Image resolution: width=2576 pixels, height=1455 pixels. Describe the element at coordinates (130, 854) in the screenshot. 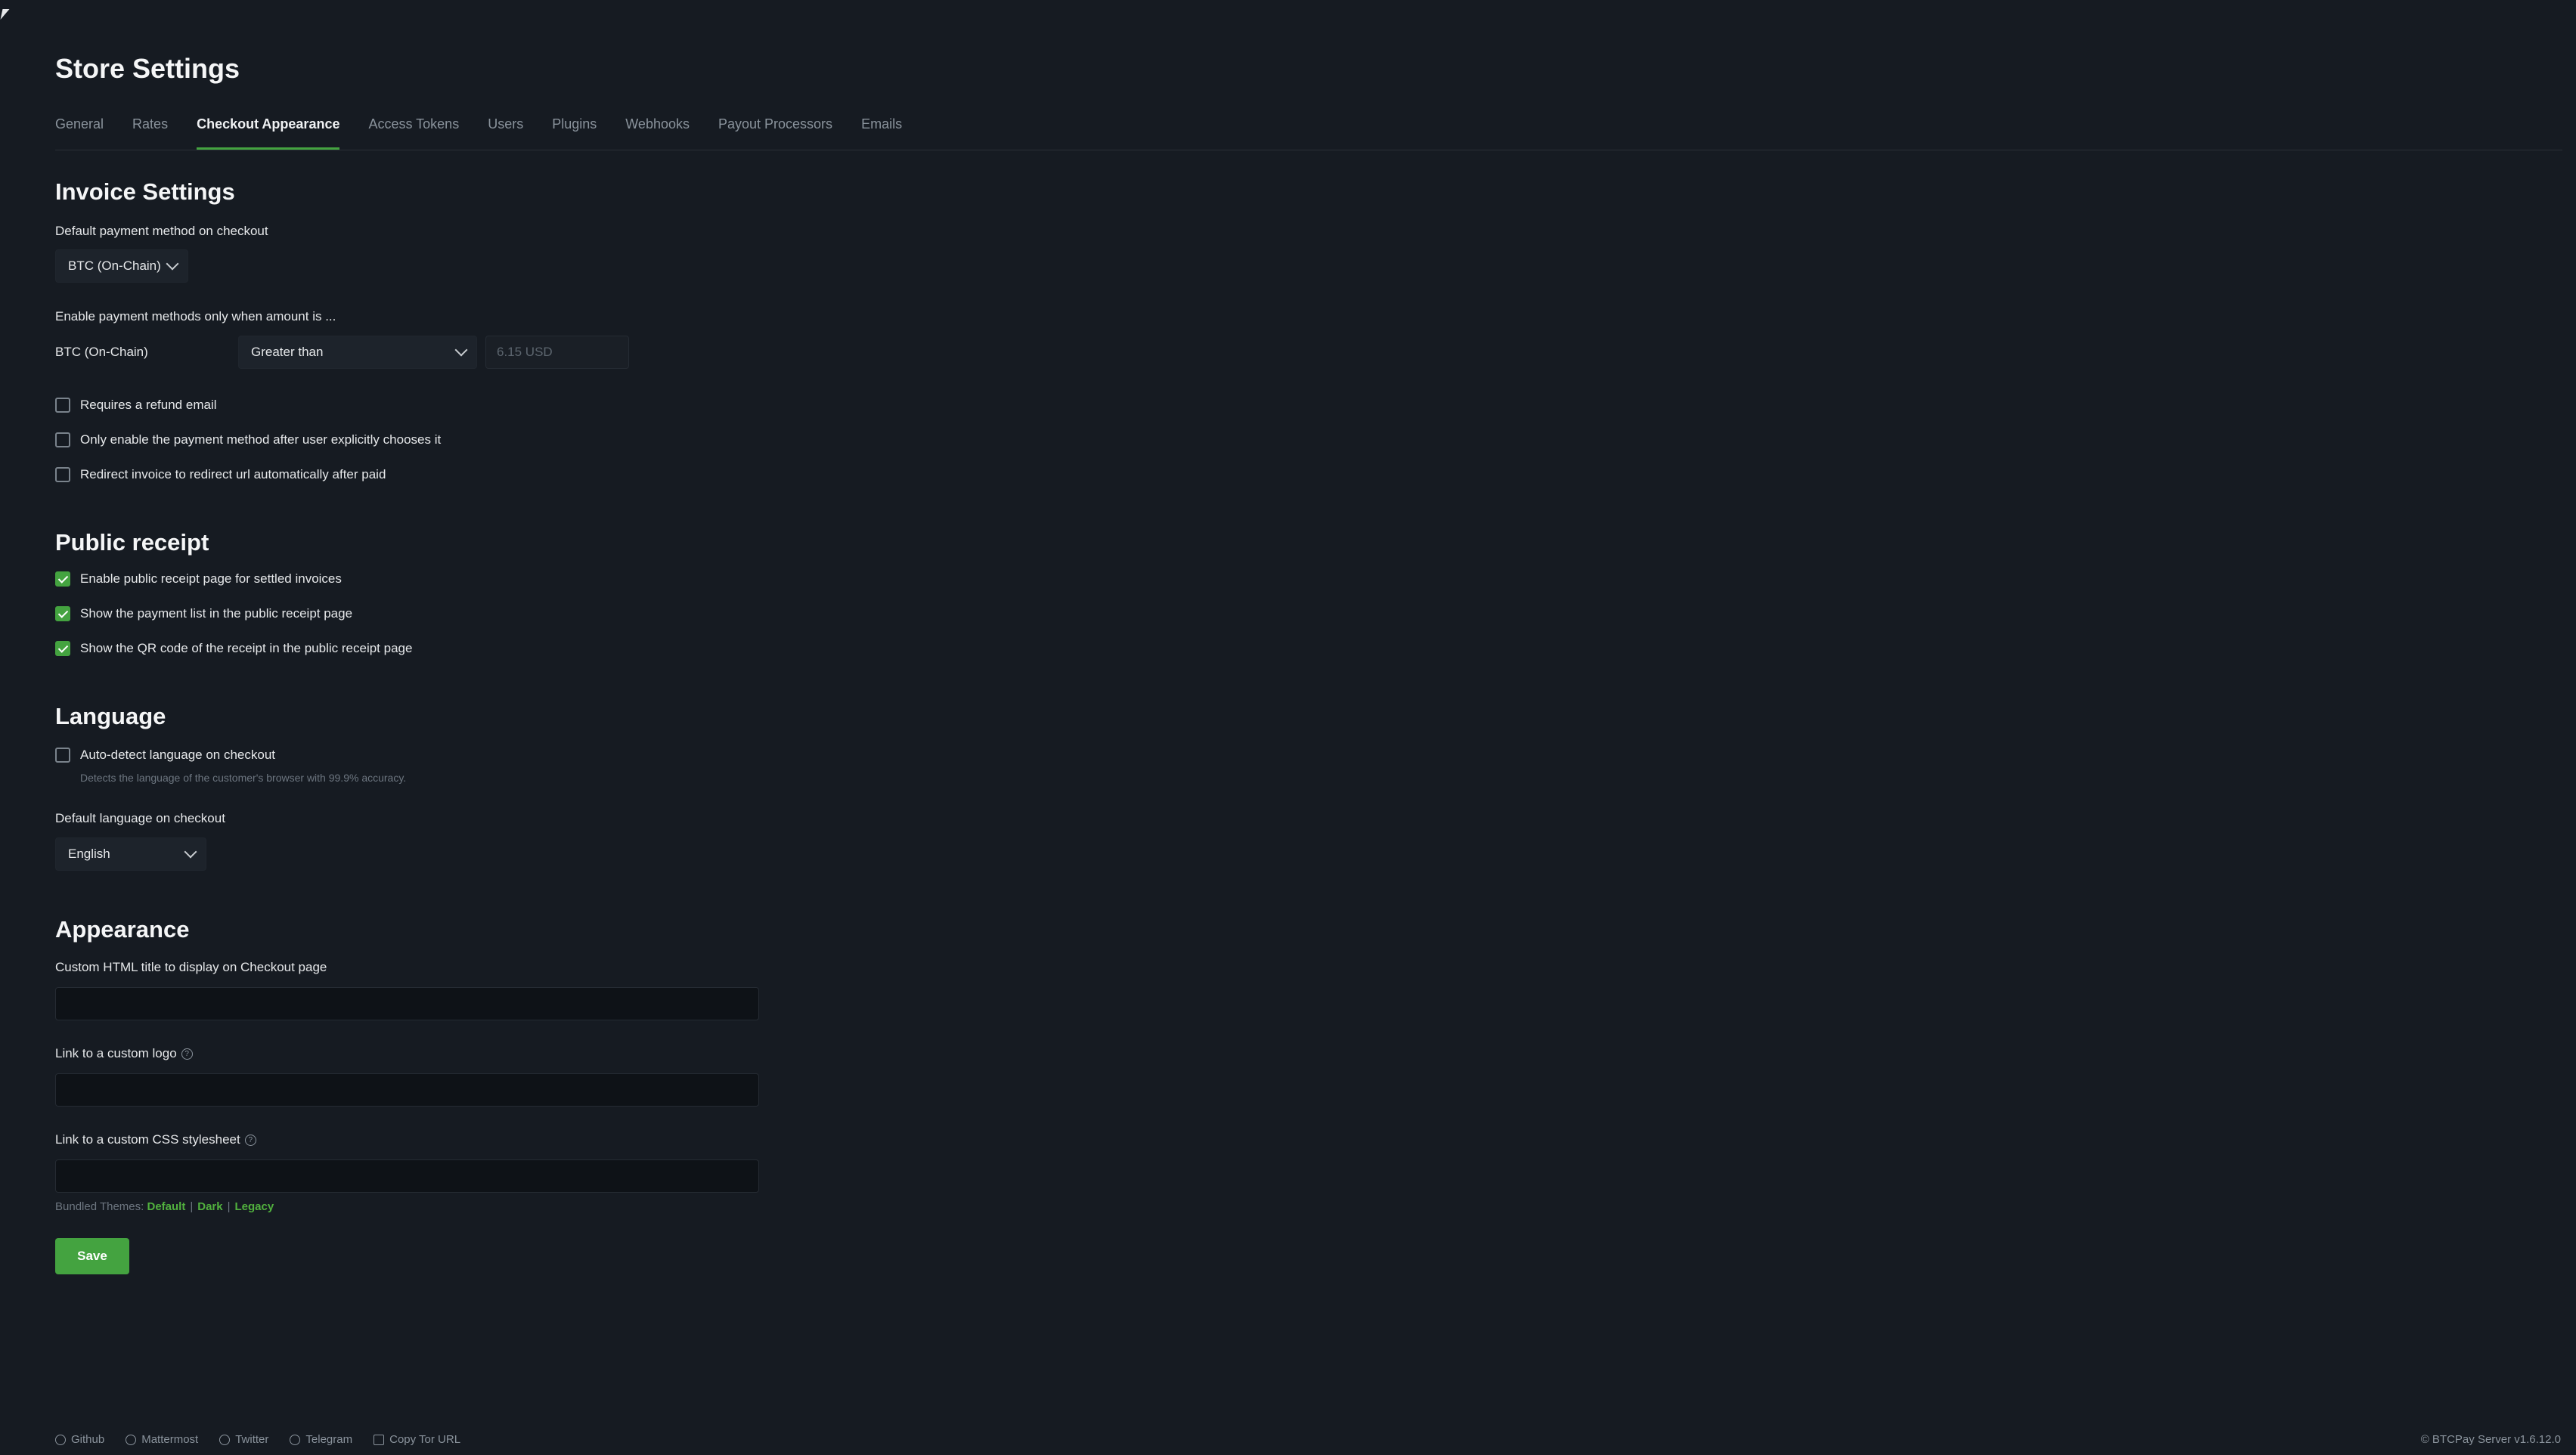

I see `default-language-select: English` at that location.